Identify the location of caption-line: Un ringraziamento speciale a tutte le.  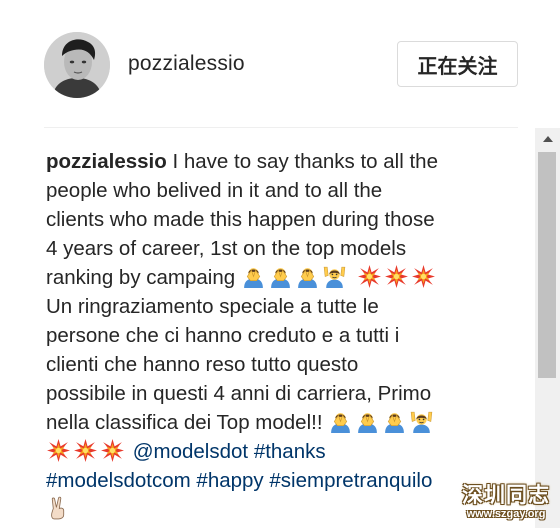
(212, 306).